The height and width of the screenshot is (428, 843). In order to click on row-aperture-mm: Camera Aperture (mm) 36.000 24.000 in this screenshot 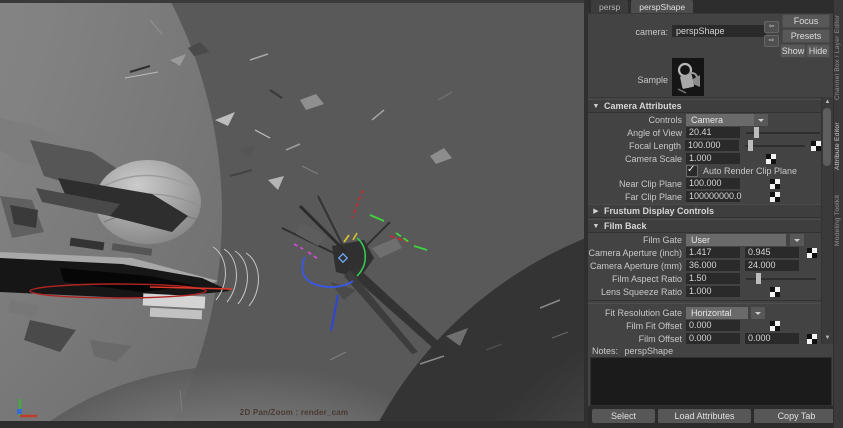, I will do `click(704, 265)`.